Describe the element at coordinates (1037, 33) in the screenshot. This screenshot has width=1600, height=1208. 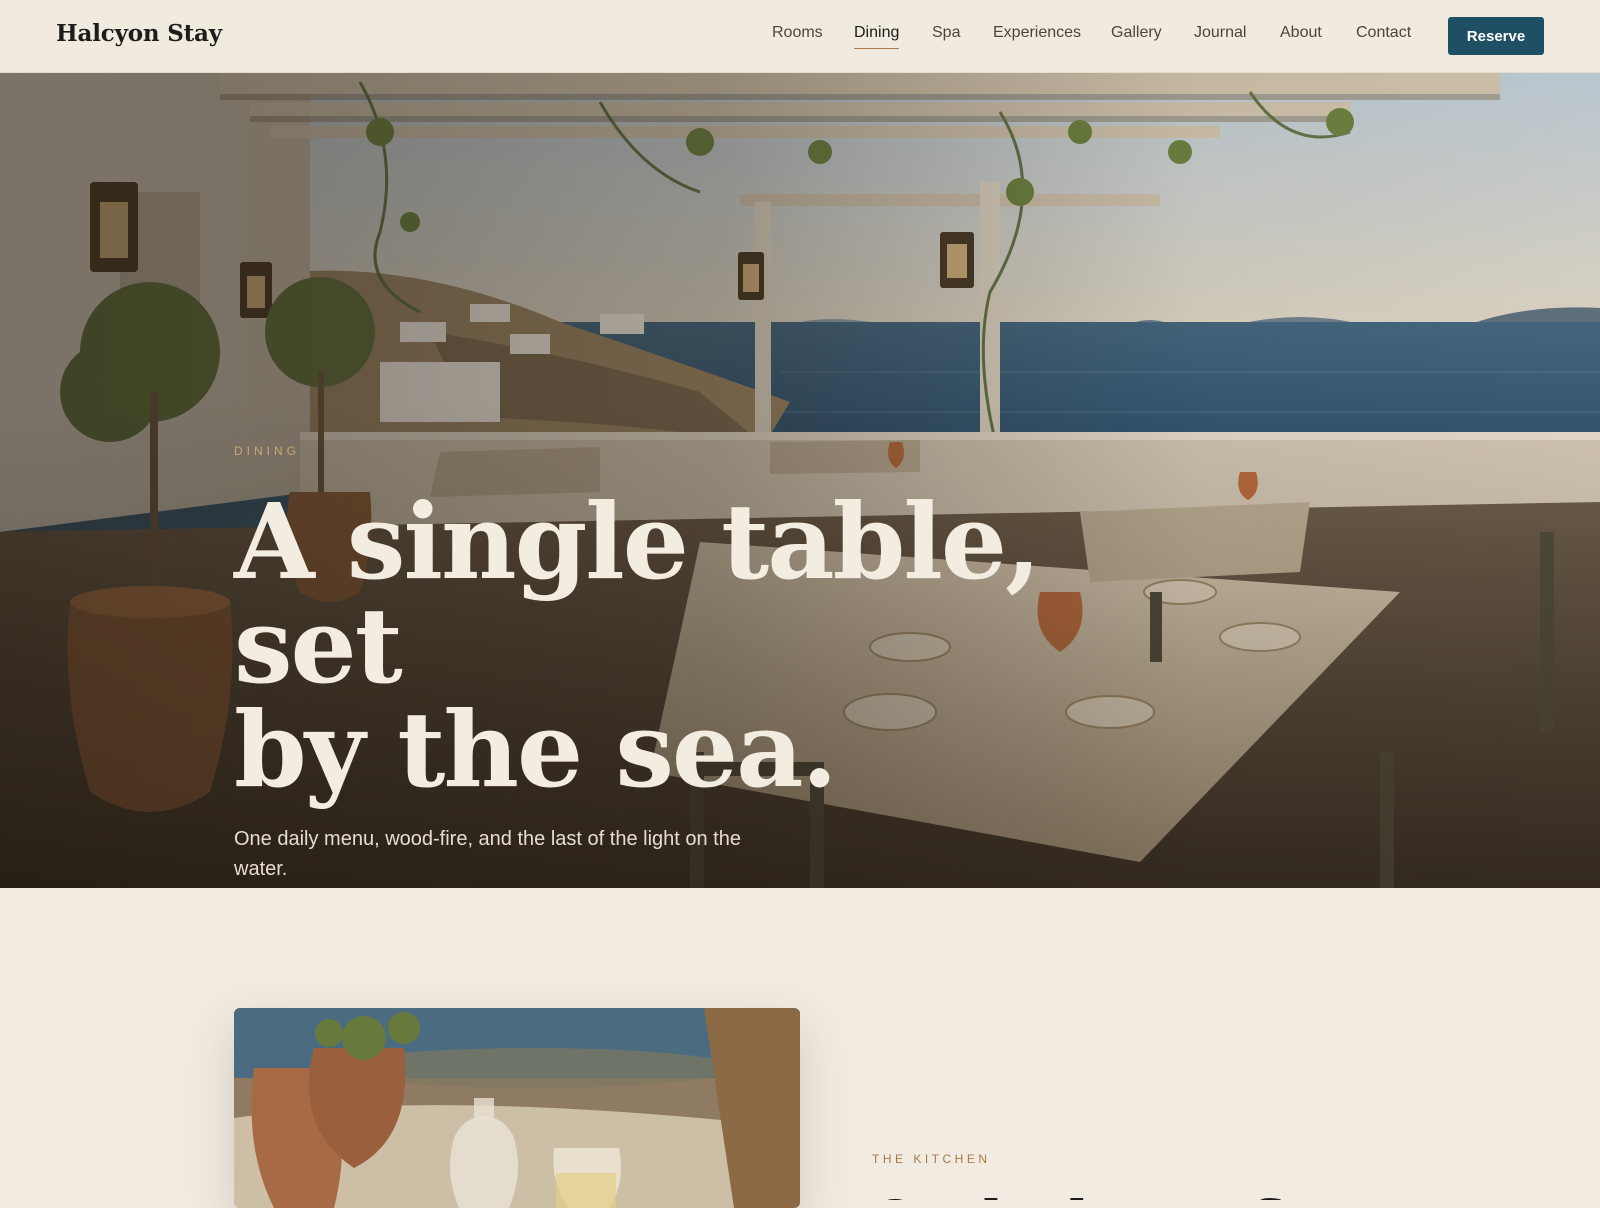
I see `nav-item-experiences: Experiences` at that location.